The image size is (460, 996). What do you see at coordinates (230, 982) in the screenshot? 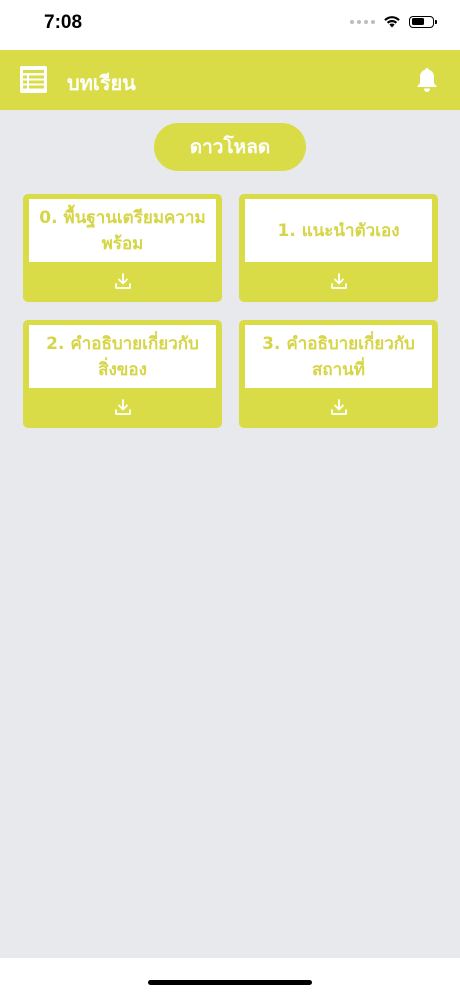
I see `home-indicator` at bounding box center [230, 982].